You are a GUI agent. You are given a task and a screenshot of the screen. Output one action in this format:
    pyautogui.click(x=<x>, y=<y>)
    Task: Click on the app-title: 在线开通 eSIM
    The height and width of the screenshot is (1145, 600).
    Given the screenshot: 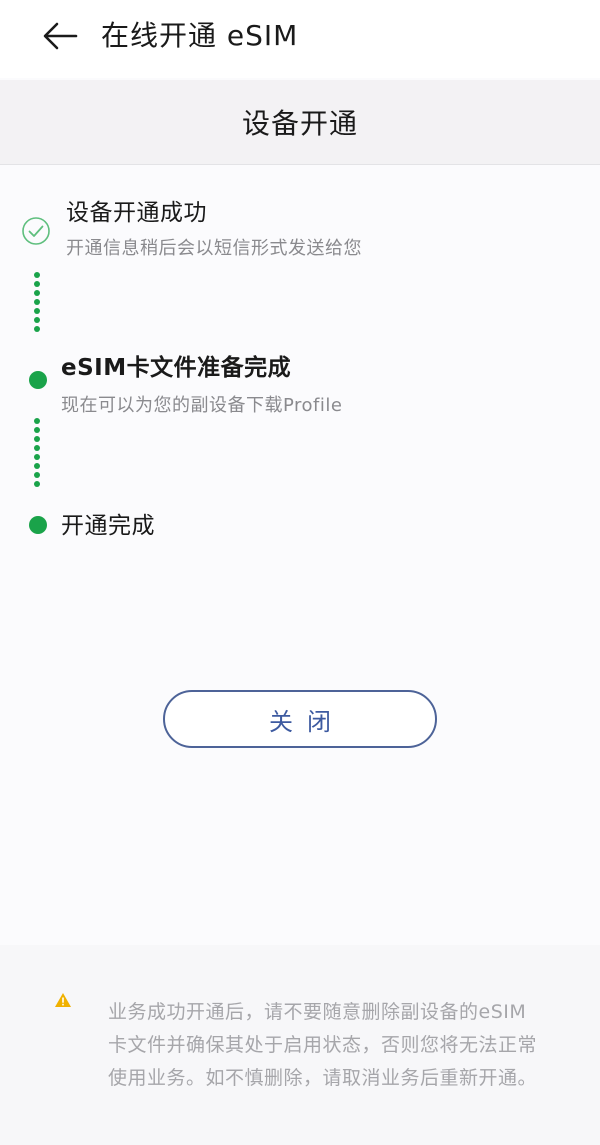 What is the action you would take?
    pyautogui.click(x=200, y=35)
    